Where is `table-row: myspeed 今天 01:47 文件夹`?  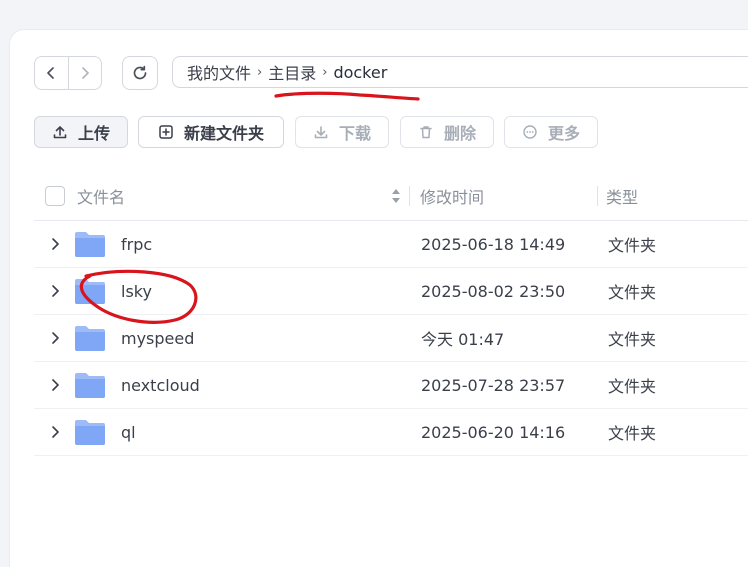
table-row: myspeed 今天 01:47 文件夹 is located at coordinates (391, 338).